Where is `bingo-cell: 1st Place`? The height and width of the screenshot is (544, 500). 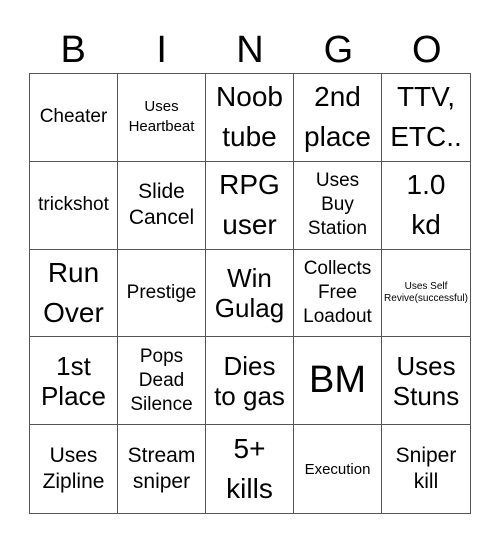 bingo-cell: 1st Place is located at coordinates (74, 381).